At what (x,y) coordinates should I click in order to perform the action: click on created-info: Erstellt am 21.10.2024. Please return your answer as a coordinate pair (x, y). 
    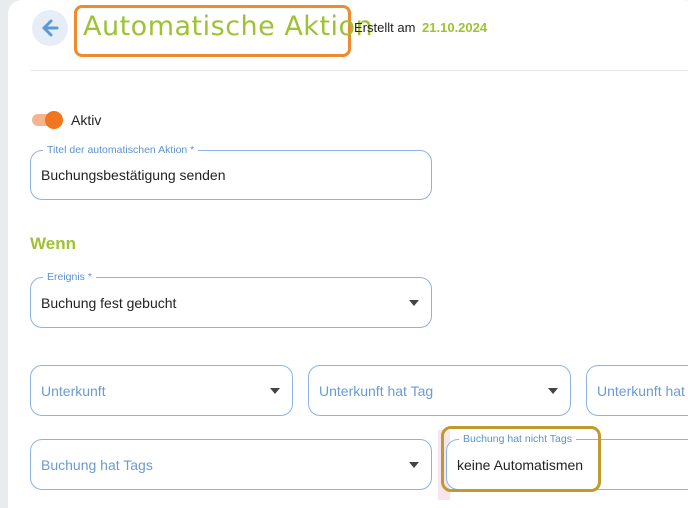
    Looking at the image, I should click on (420, 27).